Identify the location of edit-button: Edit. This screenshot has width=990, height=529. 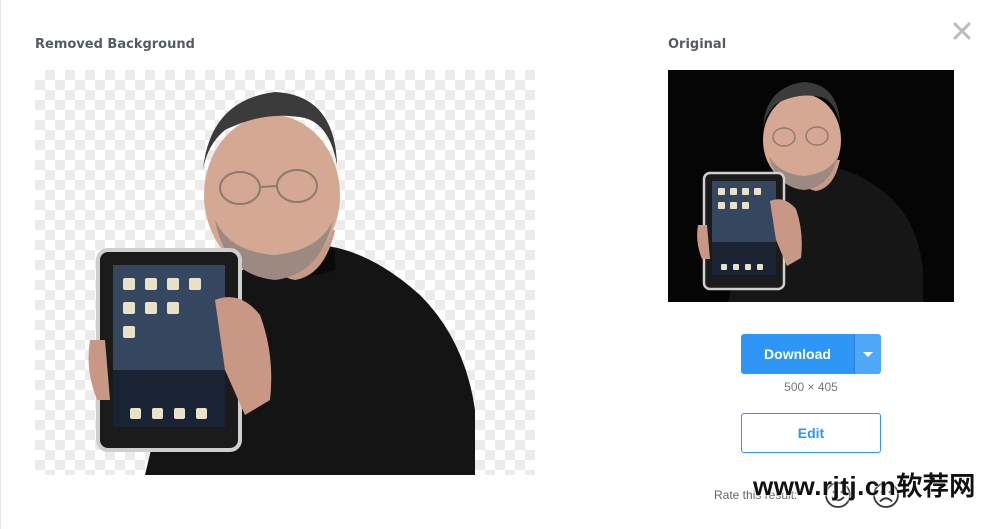
(811, 433).